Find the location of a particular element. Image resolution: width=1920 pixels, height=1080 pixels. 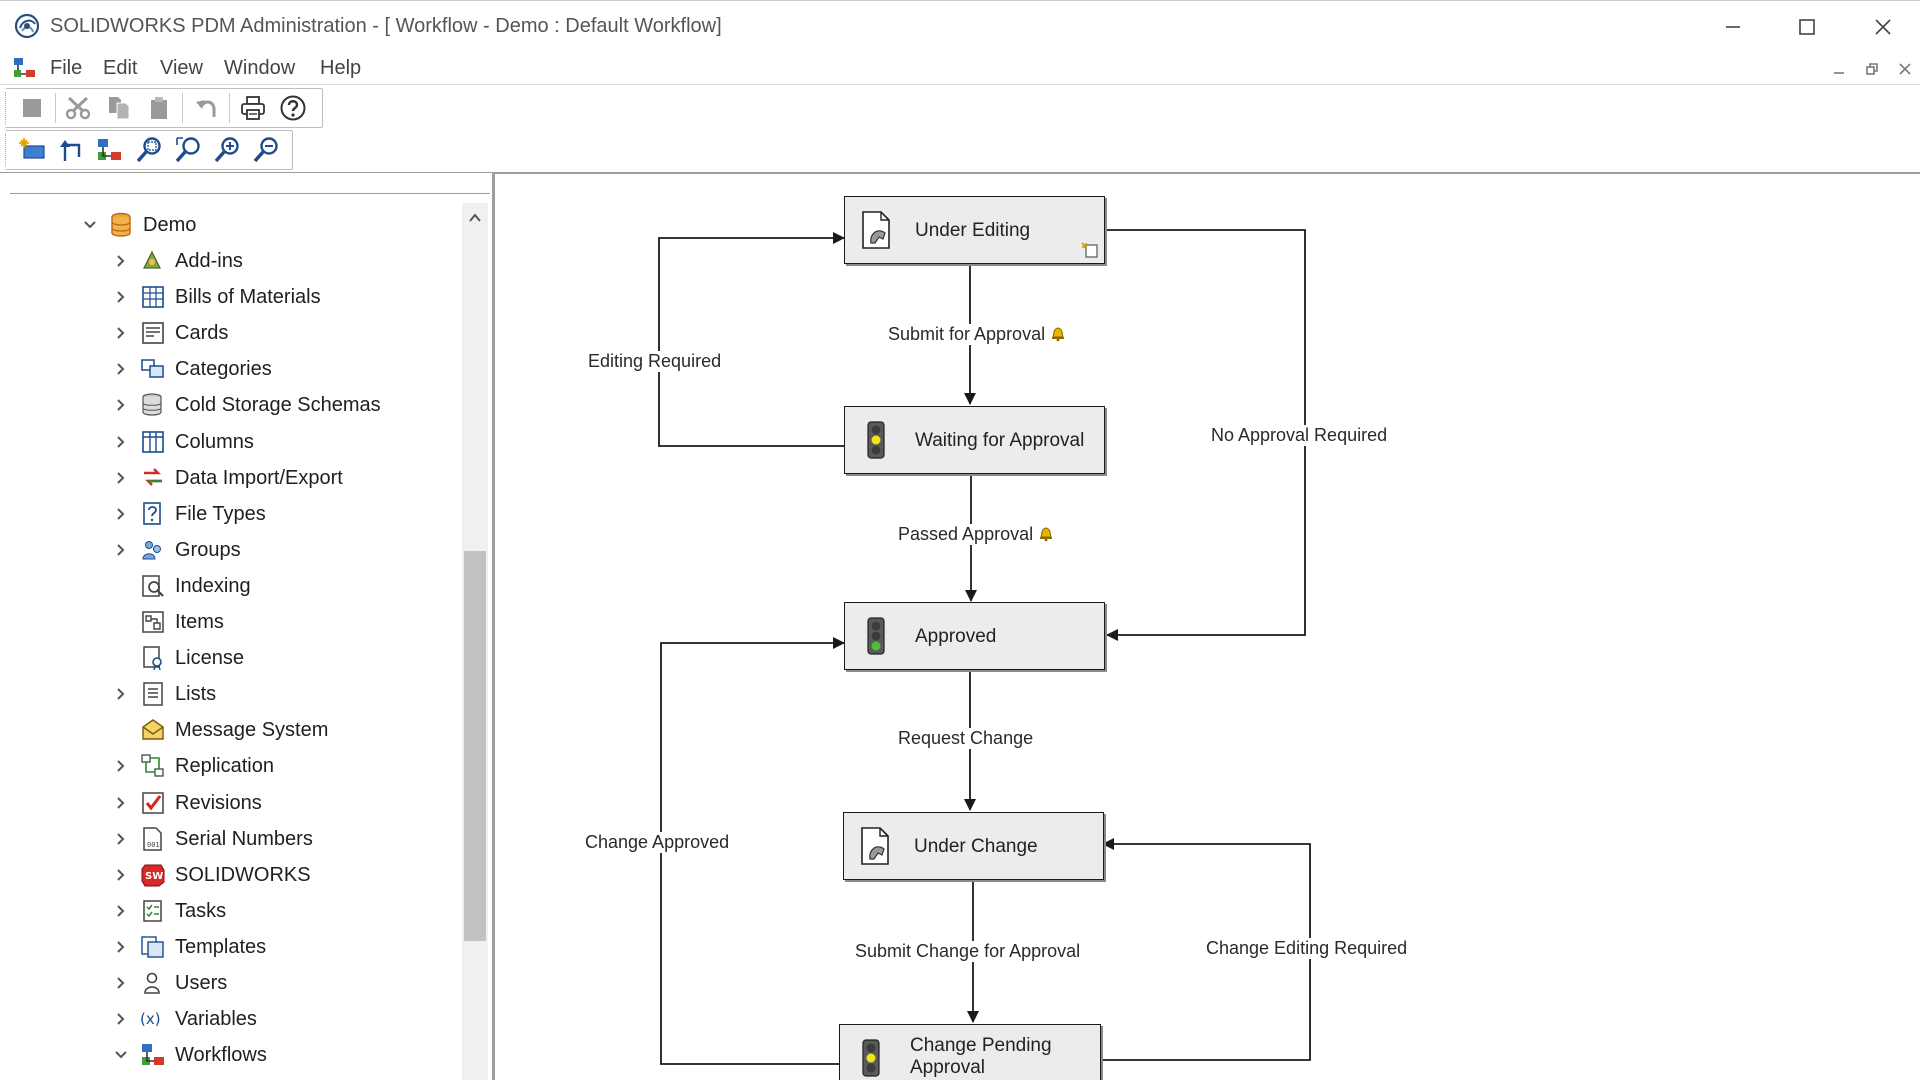

tree-item-message-system: Message System is located at coordinates (230, 730).